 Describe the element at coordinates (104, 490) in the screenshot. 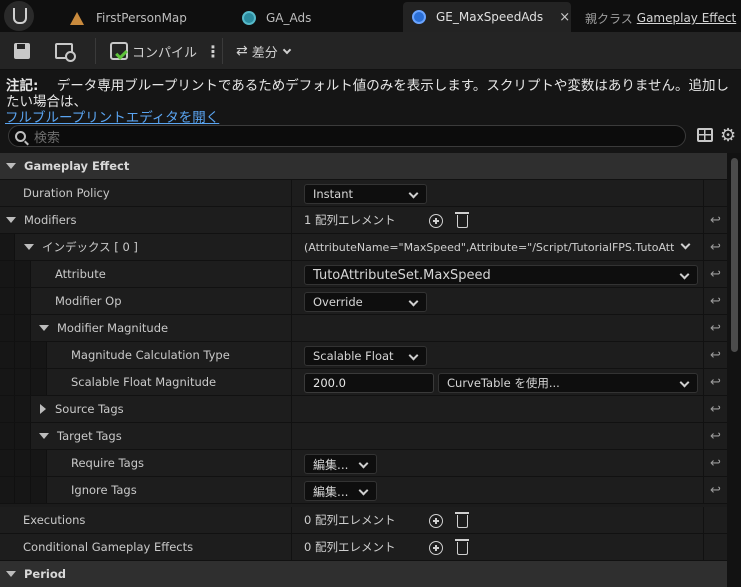

I see `property-label: Ignore Tags` at that location.